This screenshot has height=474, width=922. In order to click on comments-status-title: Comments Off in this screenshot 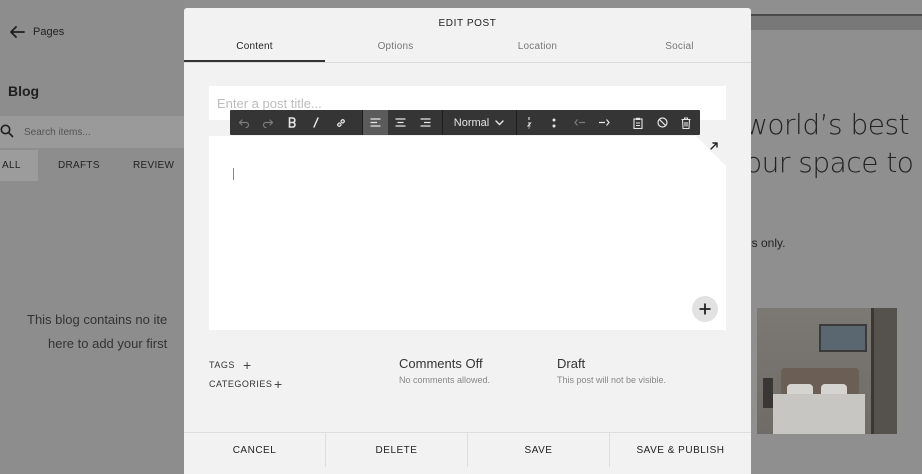, I will do `click(441, 363)`.